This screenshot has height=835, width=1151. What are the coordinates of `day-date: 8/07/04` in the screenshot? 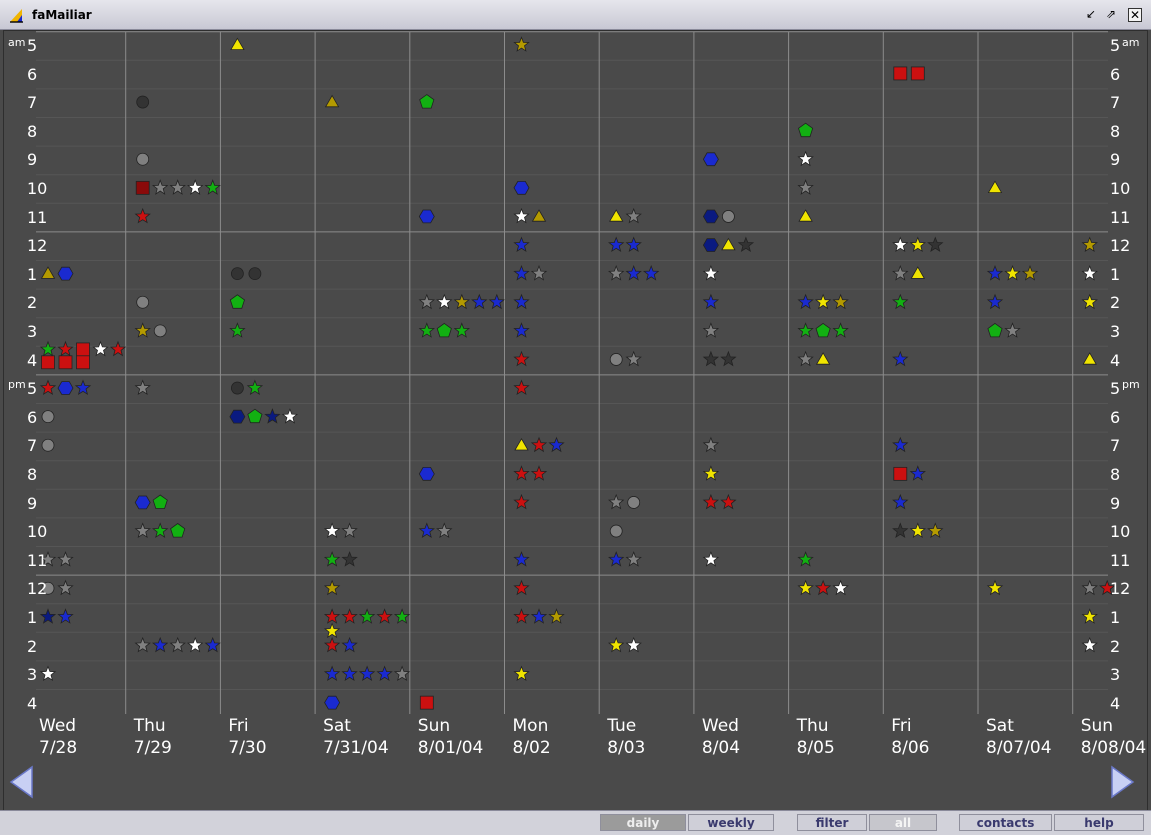 It's located at (1019, 748).